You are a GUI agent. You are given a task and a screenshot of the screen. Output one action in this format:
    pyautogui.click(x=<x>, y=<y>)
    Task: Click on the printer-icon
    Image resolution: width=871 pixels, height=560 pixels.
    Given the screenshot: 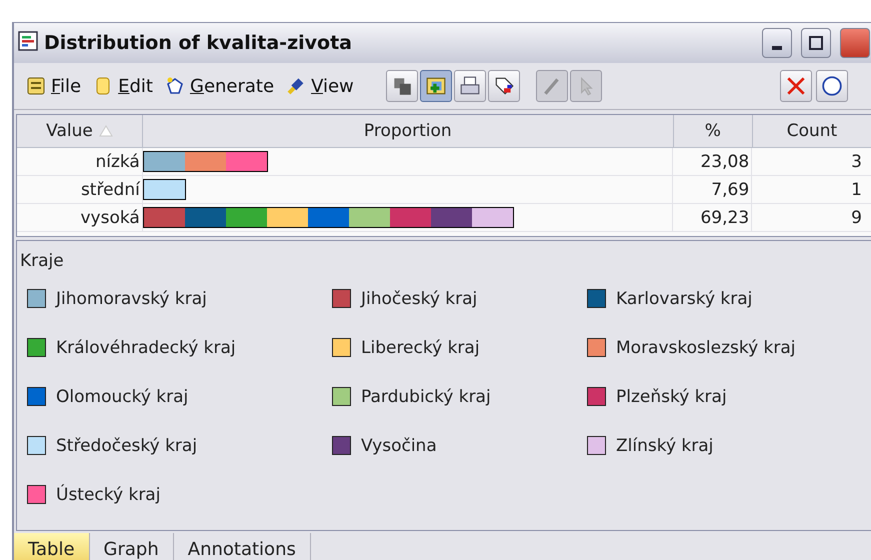 What is the action you would take?
    pyautogui.click(x=469, y=86)
    